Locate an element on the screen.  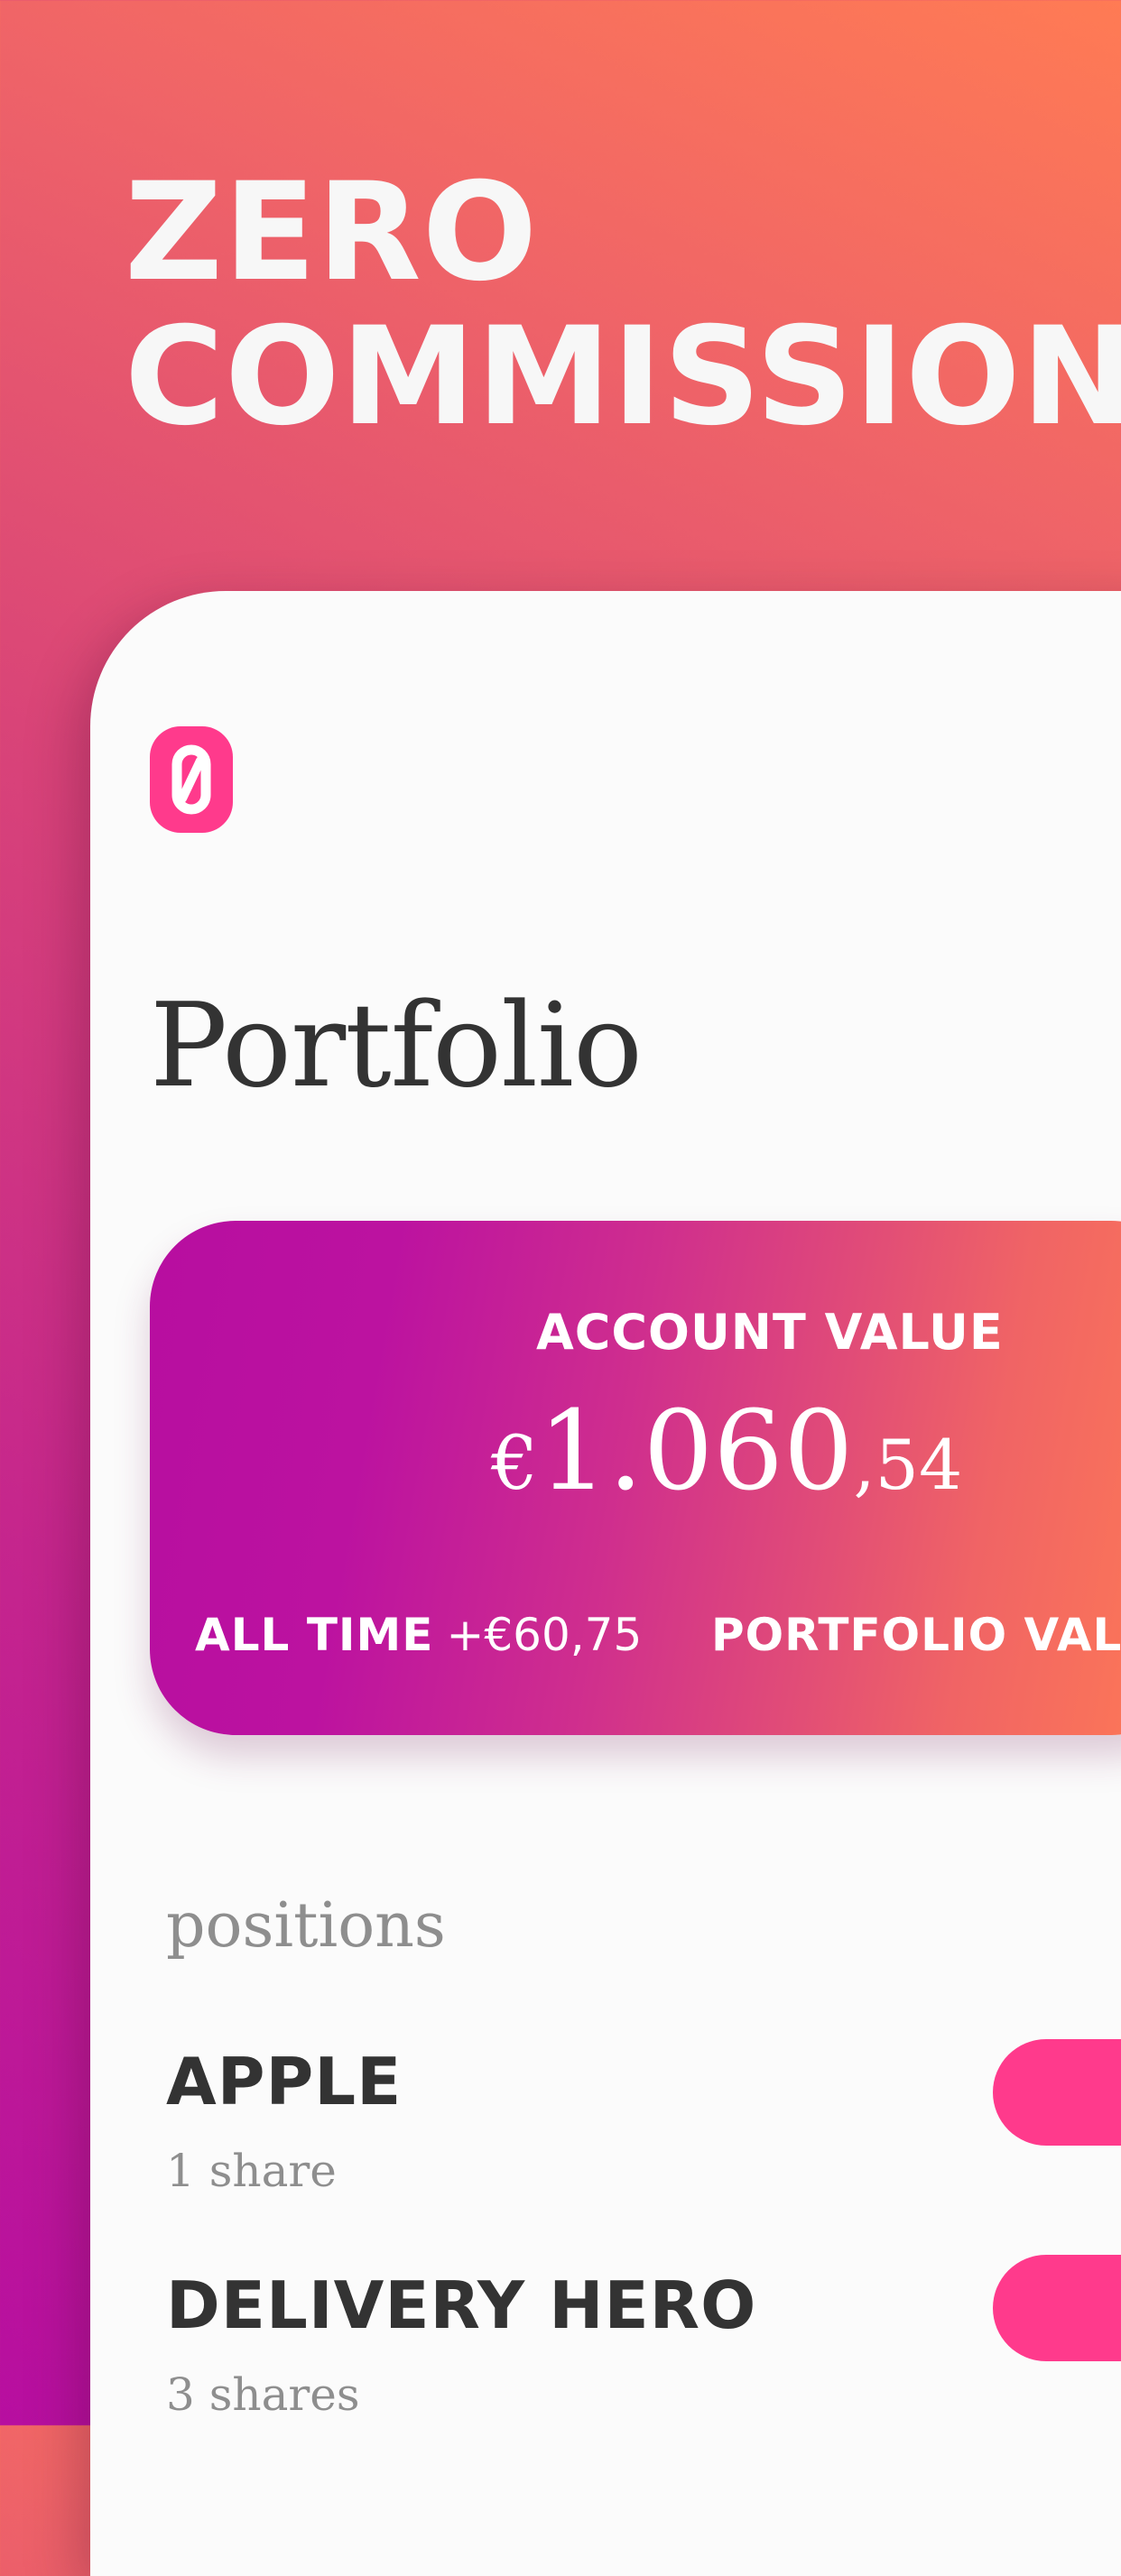
position-name-delivery-hero: DELIVERY HERO is located at coordinates (461, 2305).